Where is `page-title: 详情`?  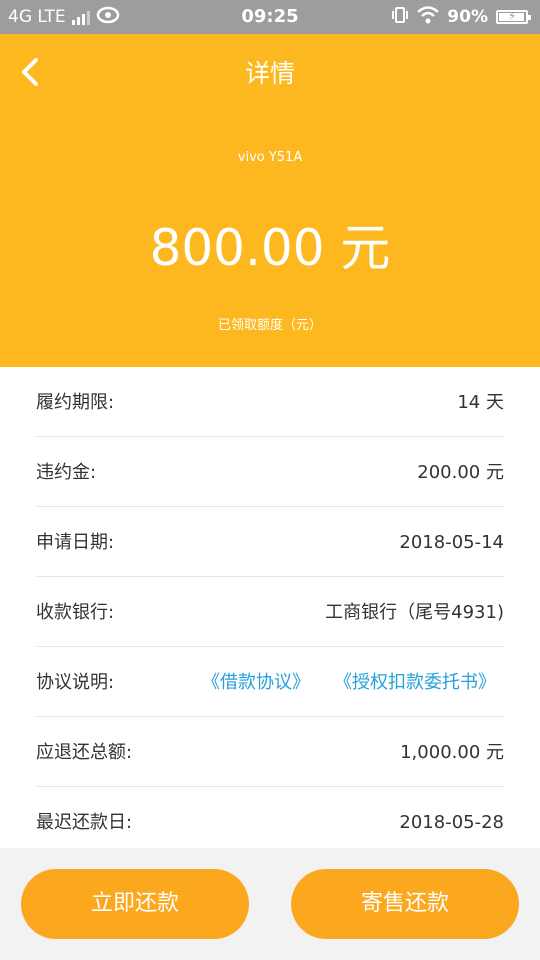
page-title: 详情 is located at coordinates (269, 73).